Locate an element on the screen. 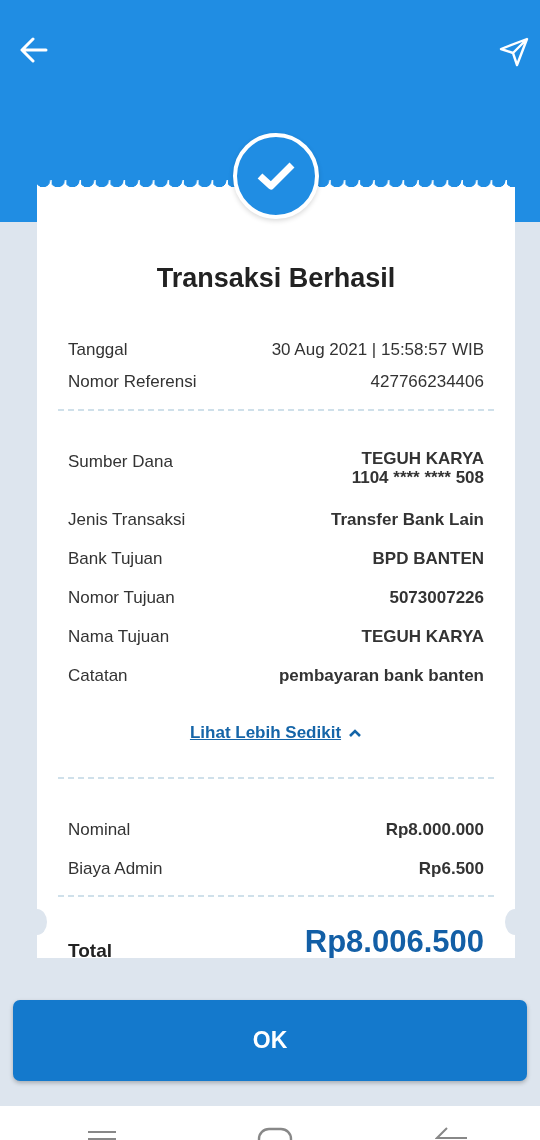  row-label: Biaya Admin is located at coordinates (115, 869).